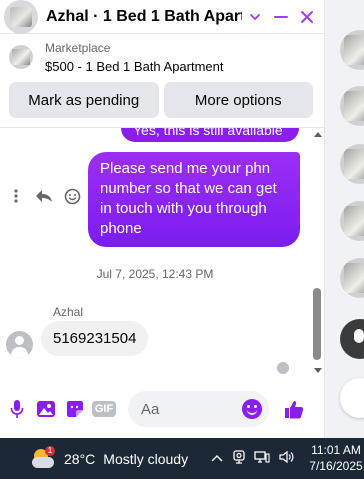 This screenshot has width=364, height=479. Describe the element at coordinates (262, 458) in the screenshot. I see `network-icon` at that location.